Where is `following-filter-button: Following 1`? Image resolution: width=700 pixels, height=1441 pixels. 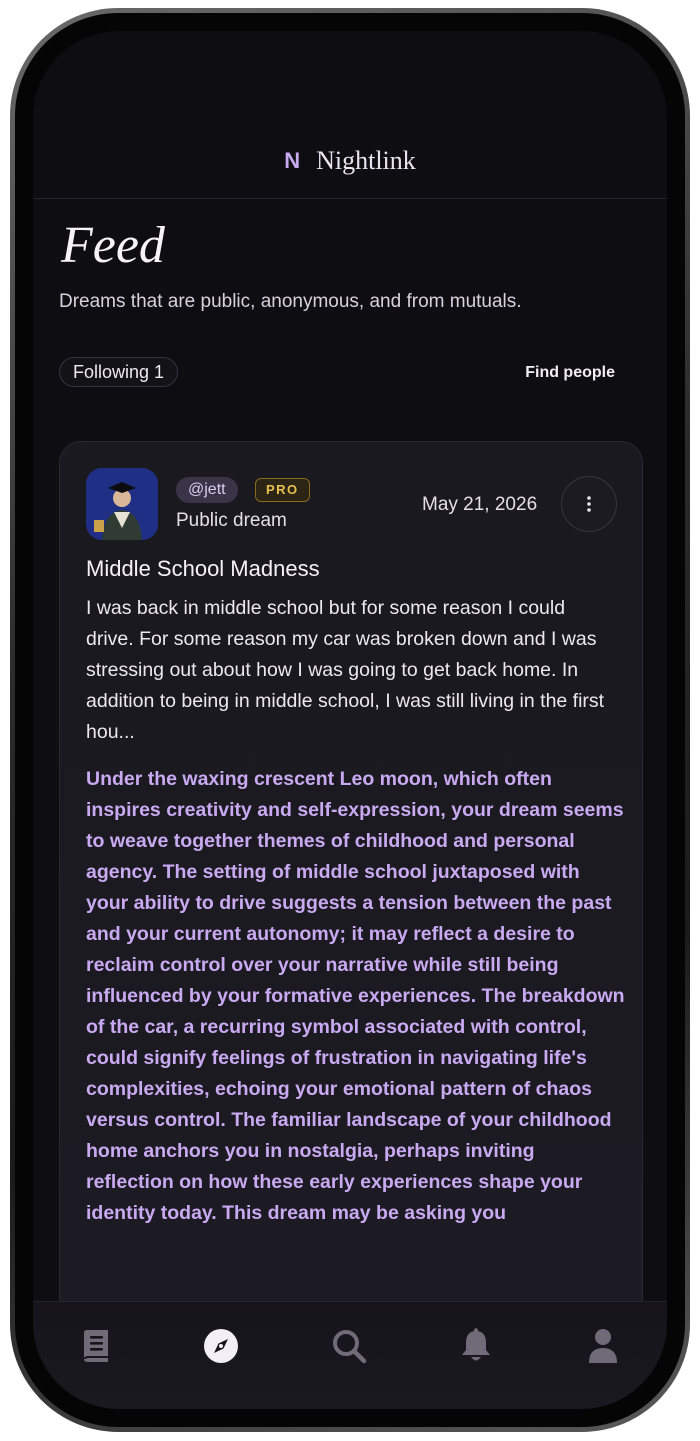
following-filter-button: Following 1 is located at coordinates (119, 372).